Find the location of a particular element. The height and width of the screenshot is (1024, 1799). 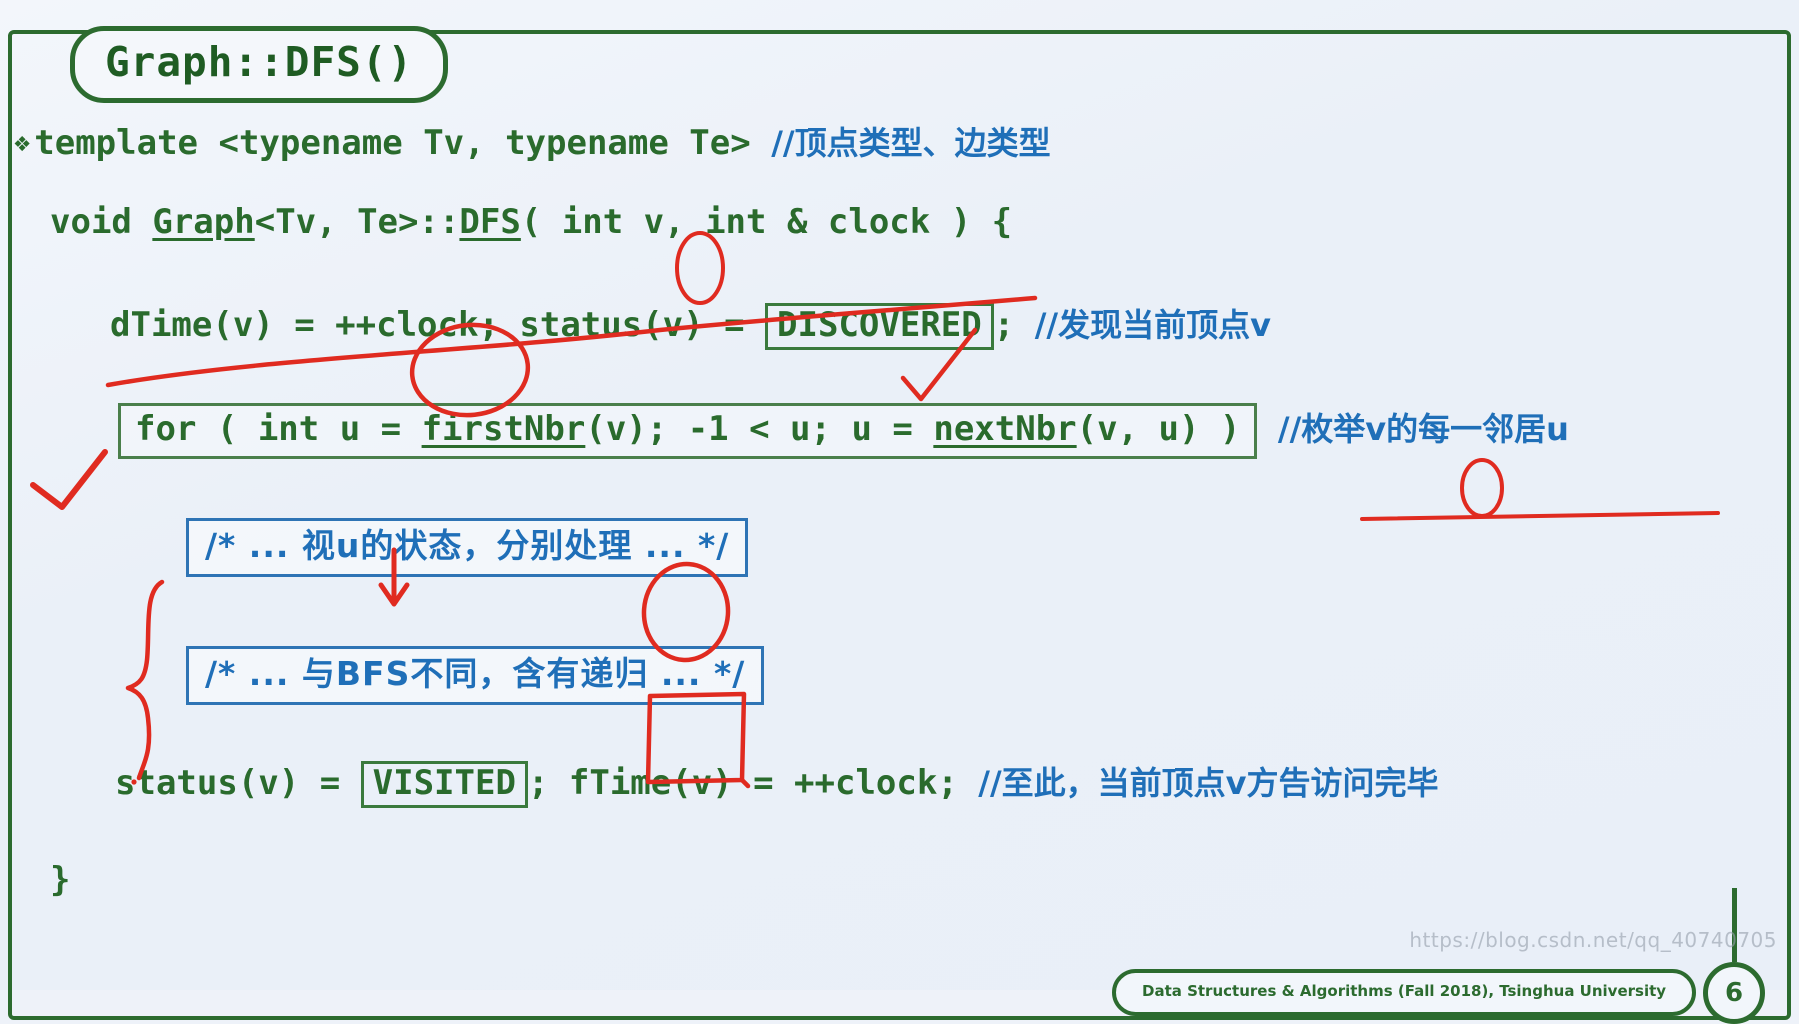

graph-identifier: Graph is located at coordinates (203, 222).